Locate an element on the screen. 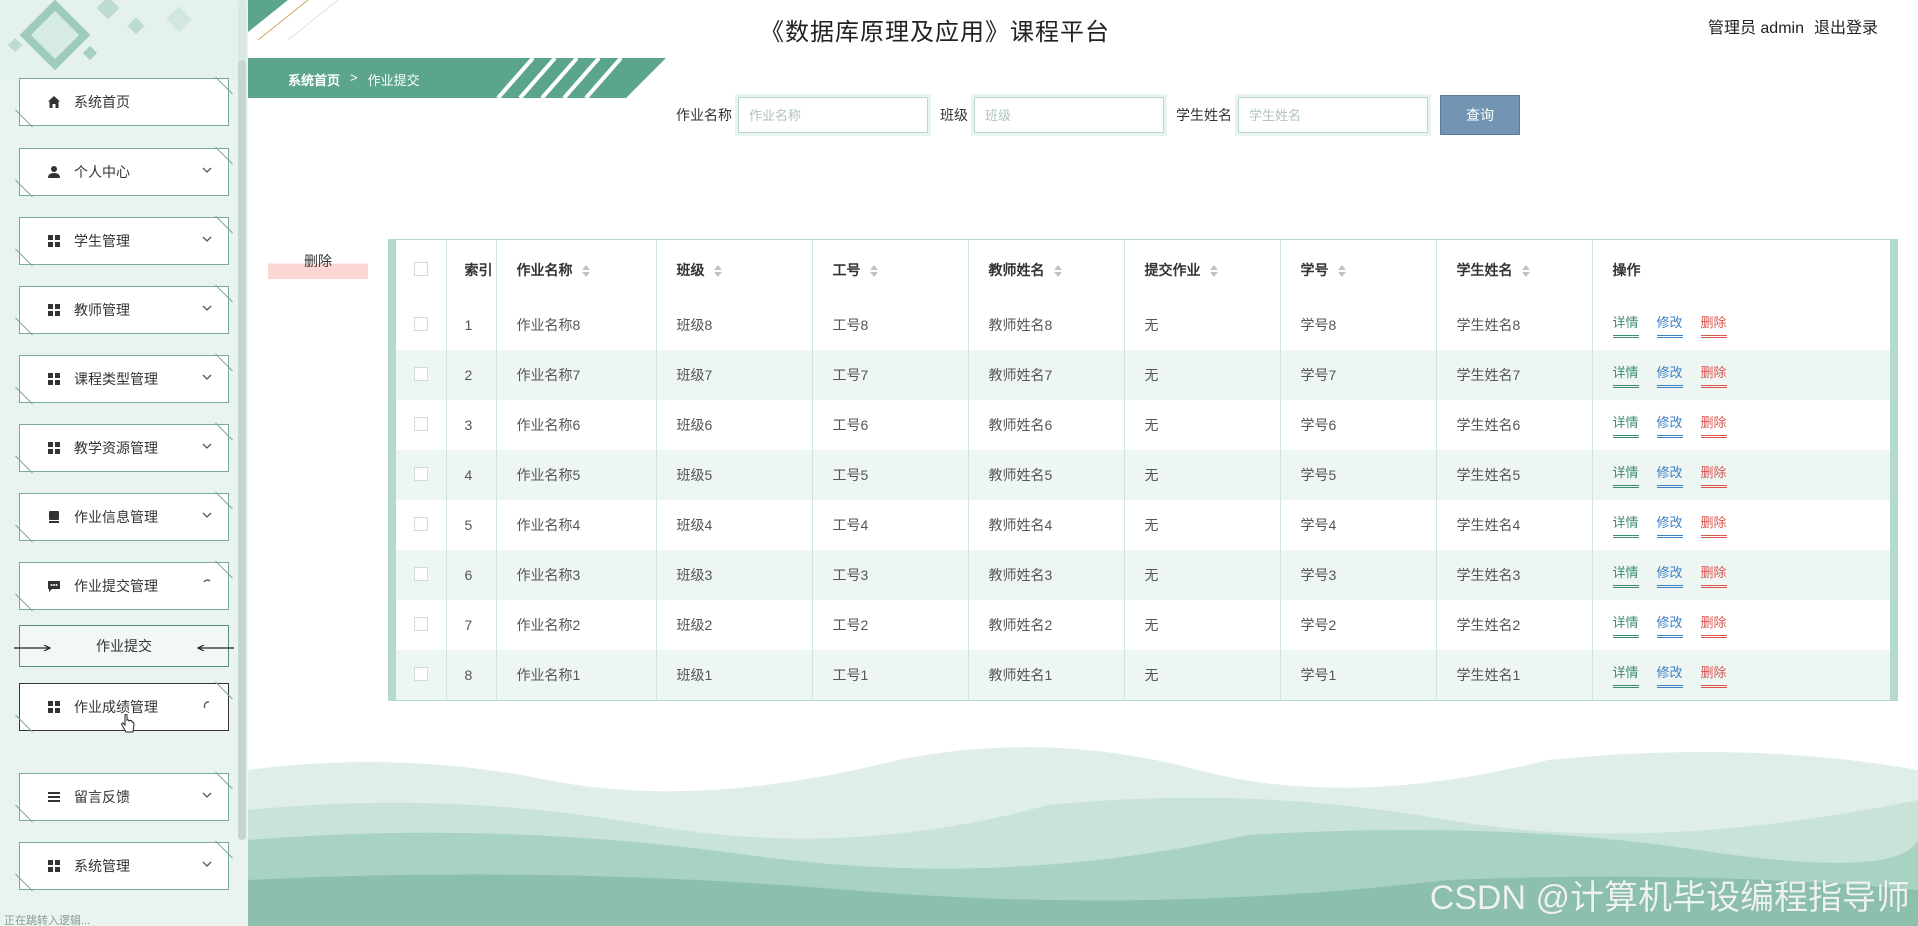  class-input is located at coordinates (1069, 115).